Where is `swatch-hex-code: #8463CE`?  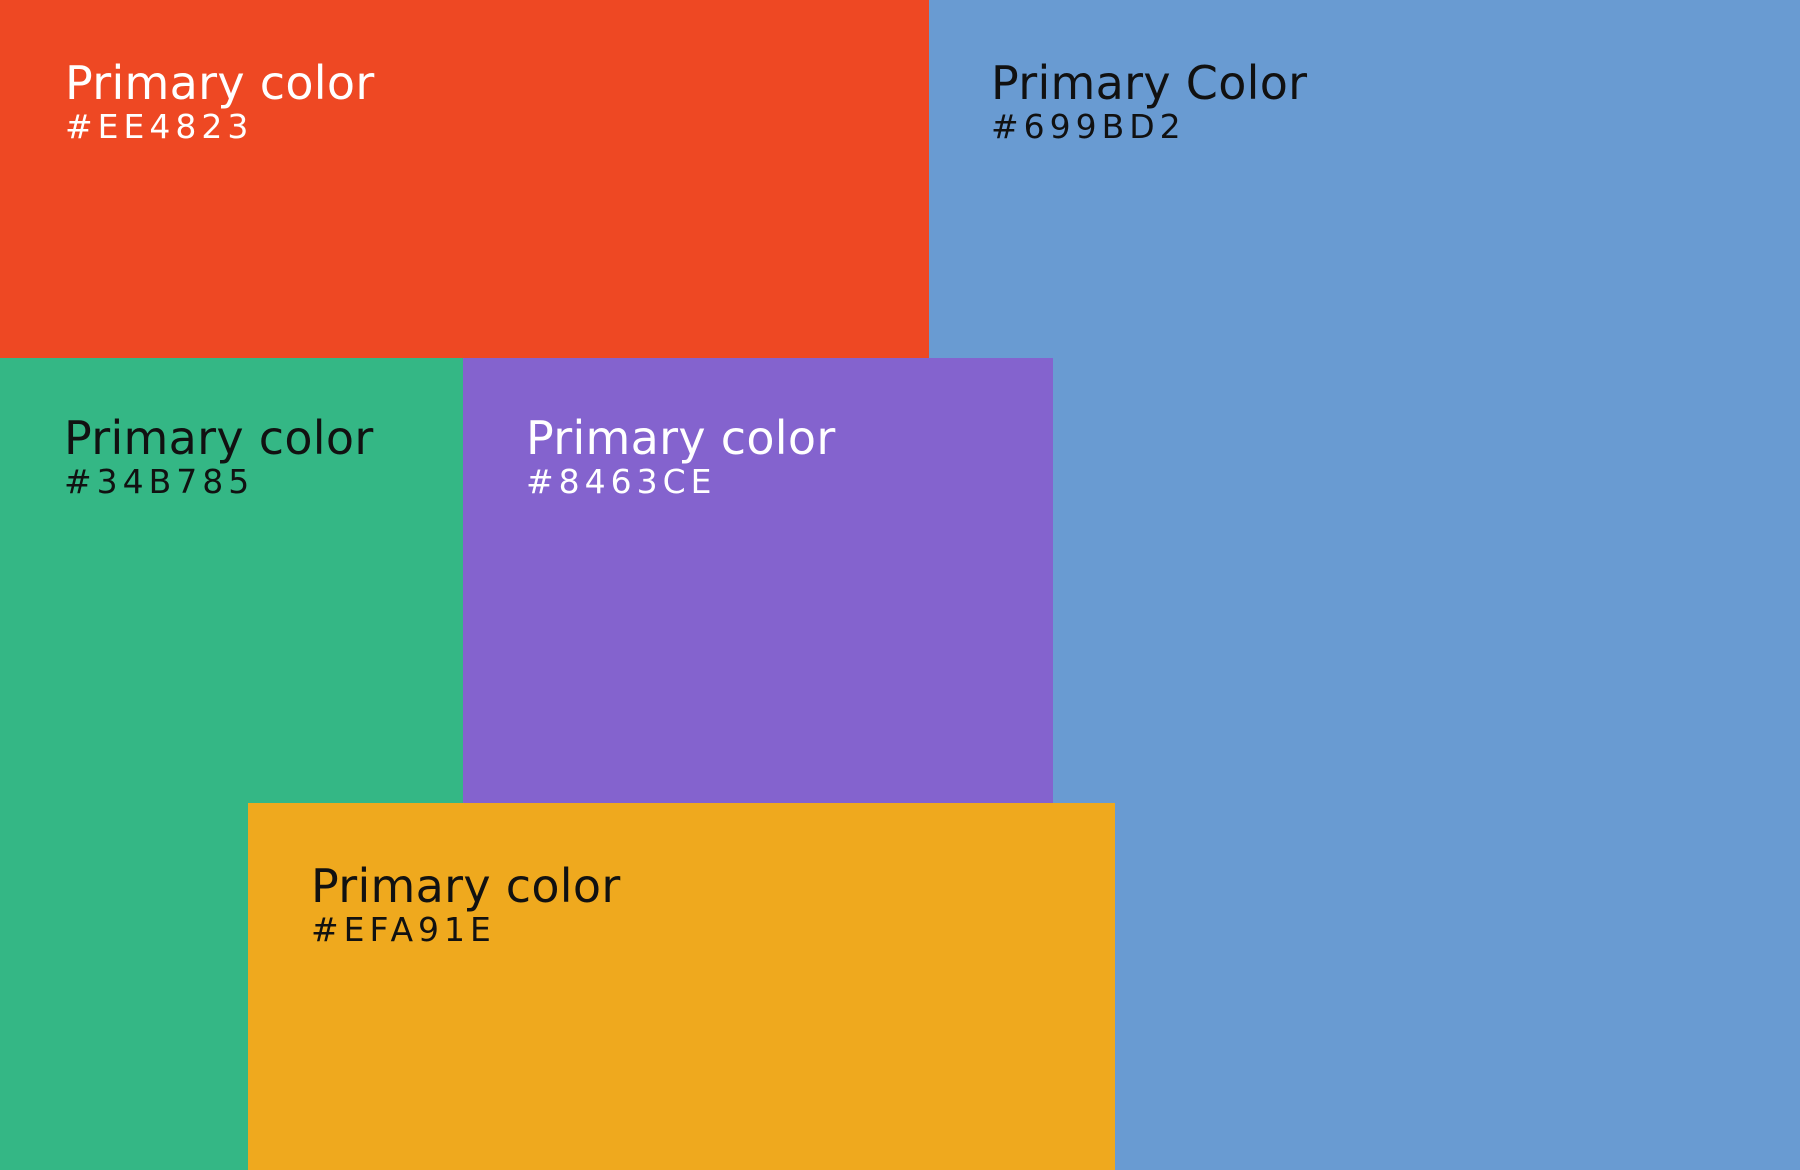 swatch-hex-code: #8463CE is located at coordinates (621, 481).